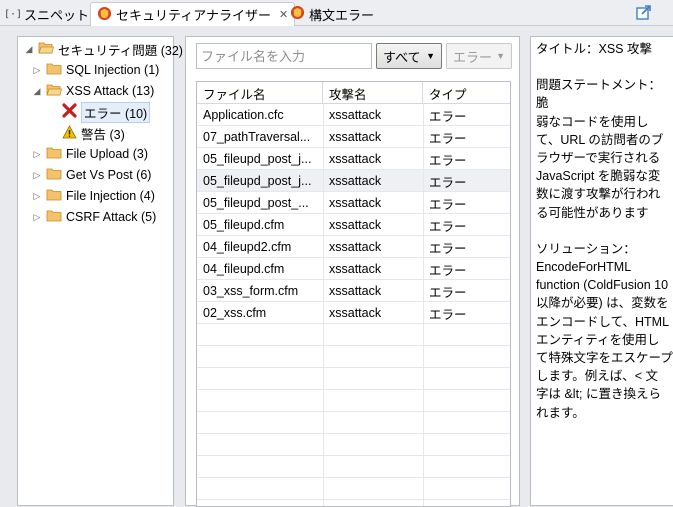  I want to click on tree-root: ◢ セキュリティ問題 (32), so click(103, 49).